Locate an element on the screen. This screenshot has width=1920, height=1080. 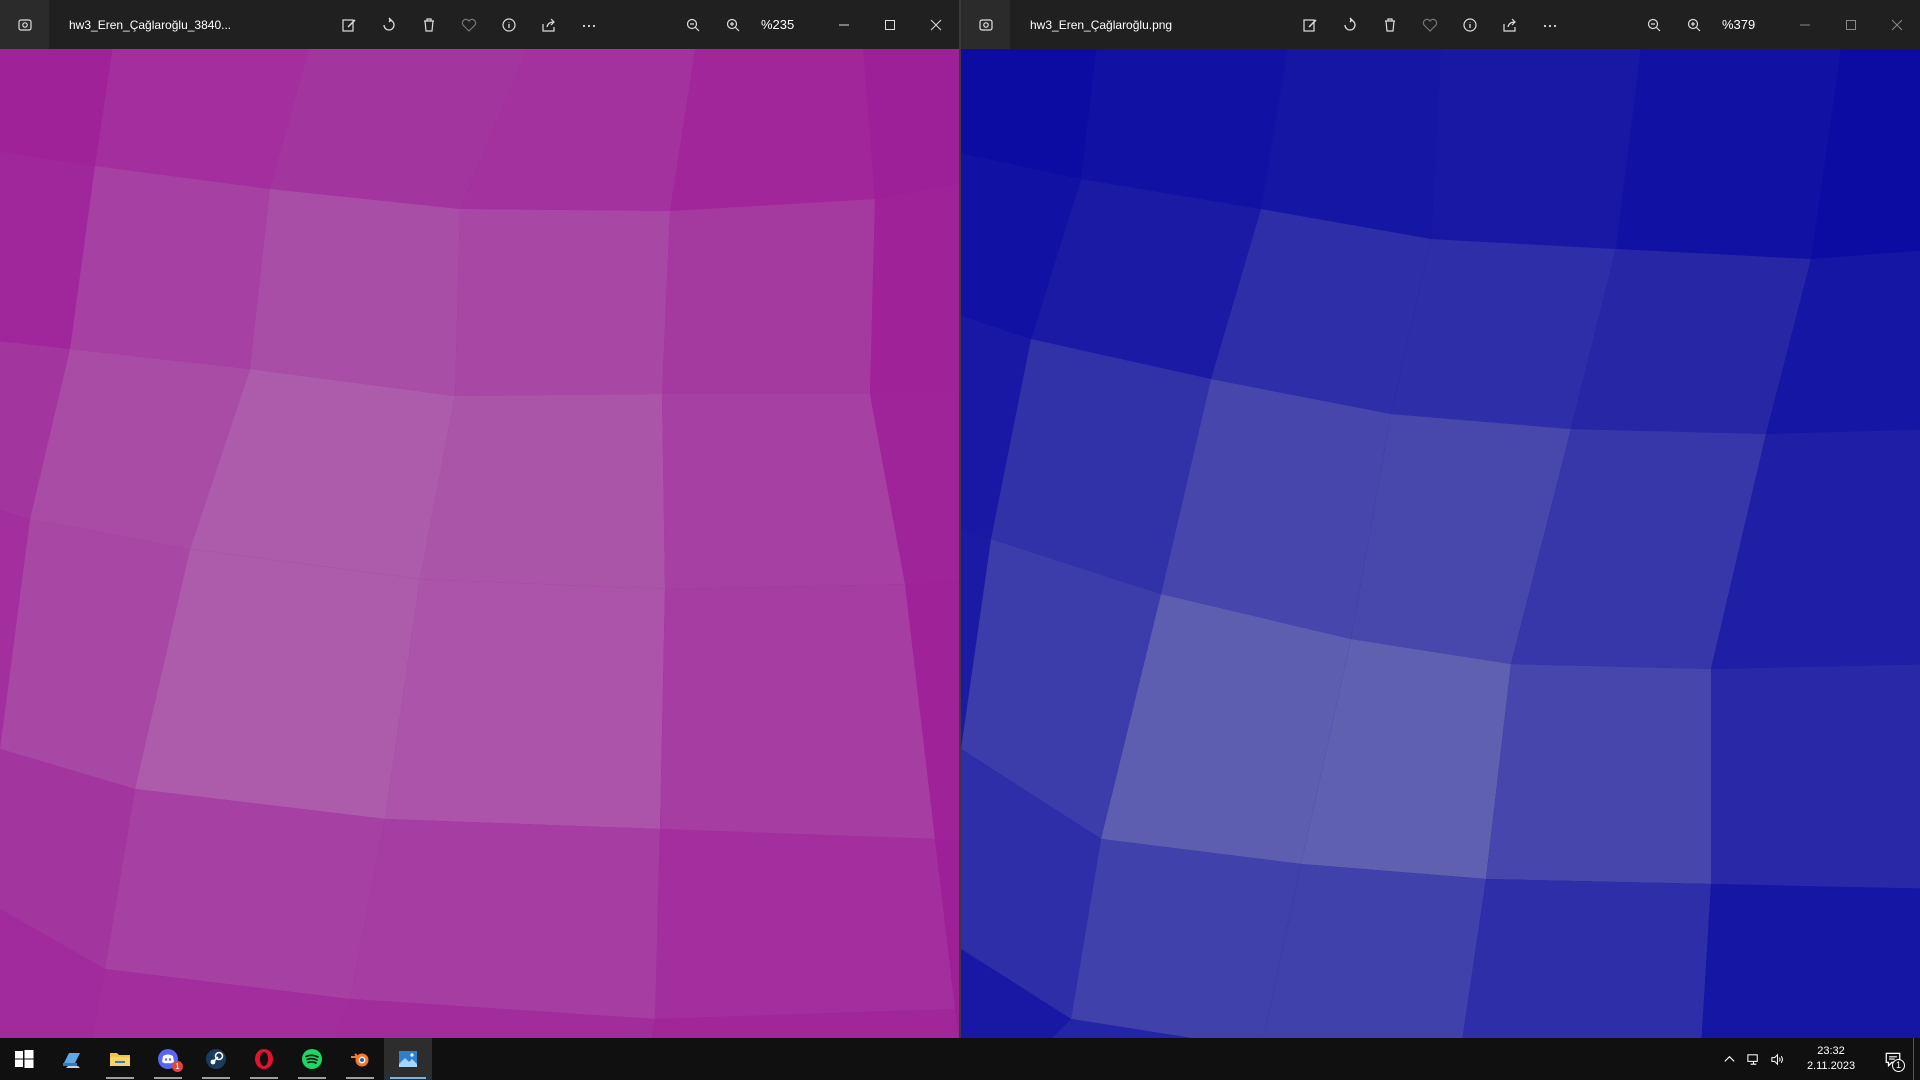
start-button is located at coordinates (24, 1059).